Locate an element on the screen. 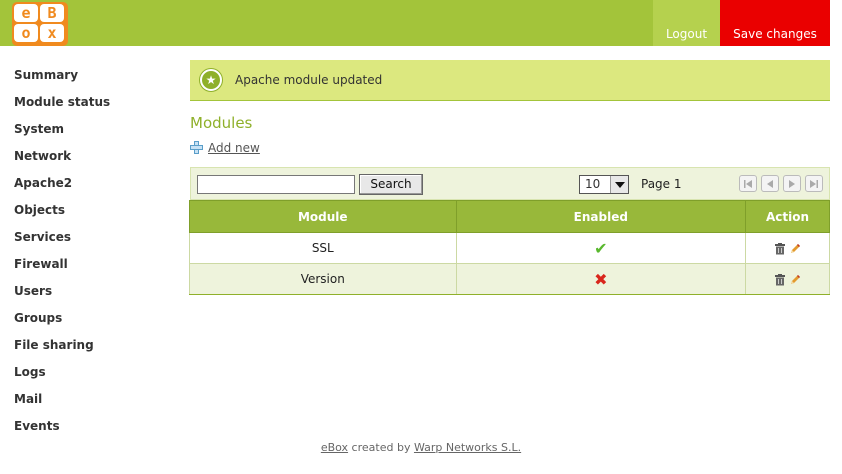 This screenshot has height=474, width=842. sidebar-item-services: Services is located at coordinates (94, 241).